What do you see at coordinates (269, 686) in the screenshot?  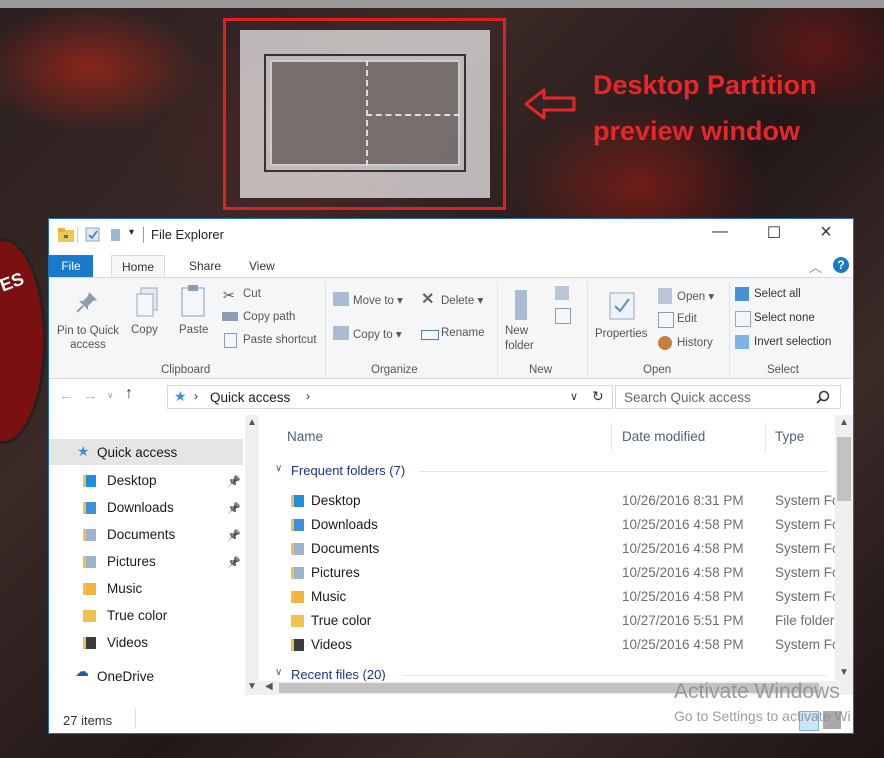 I see `scroll-left-icon: ◀` at bounding box center [269, 686].